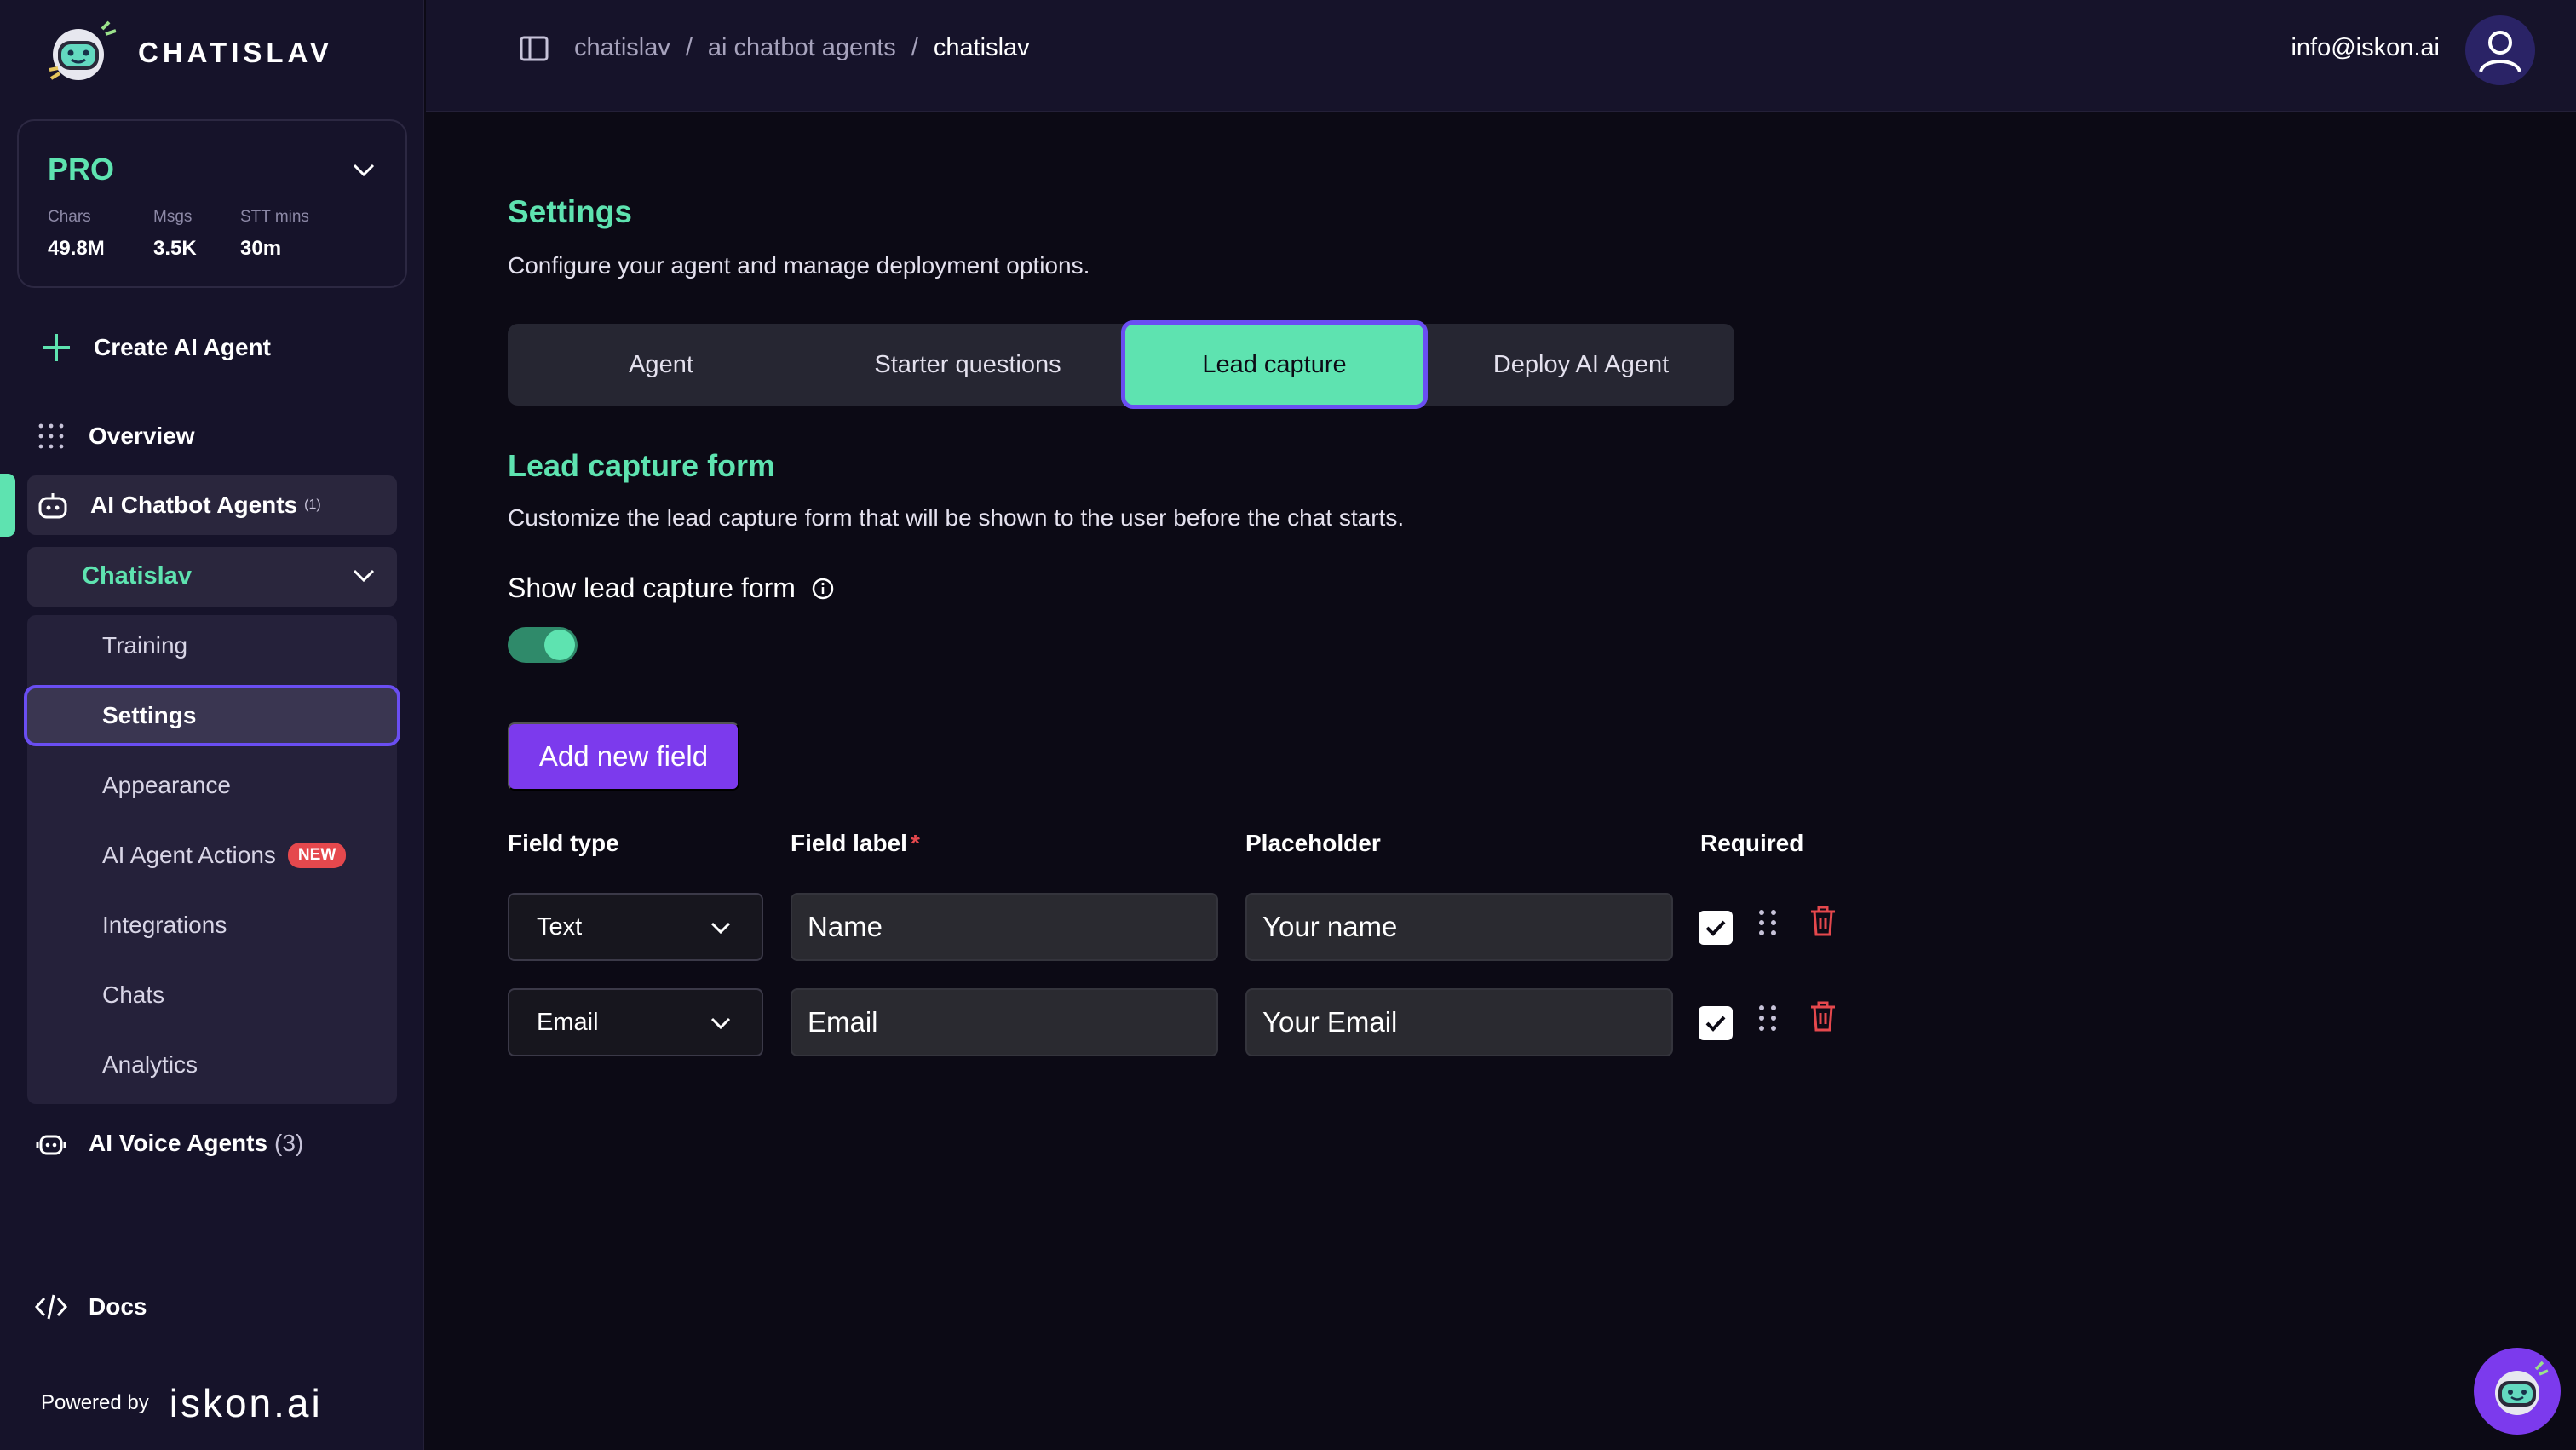 The width and height of the screenshot is (2576, 1450). What do you see at coordinates (274, 234) in the screenshot?
I see `stat-stt: STT mins 30m` at bounding box center [274, 234].